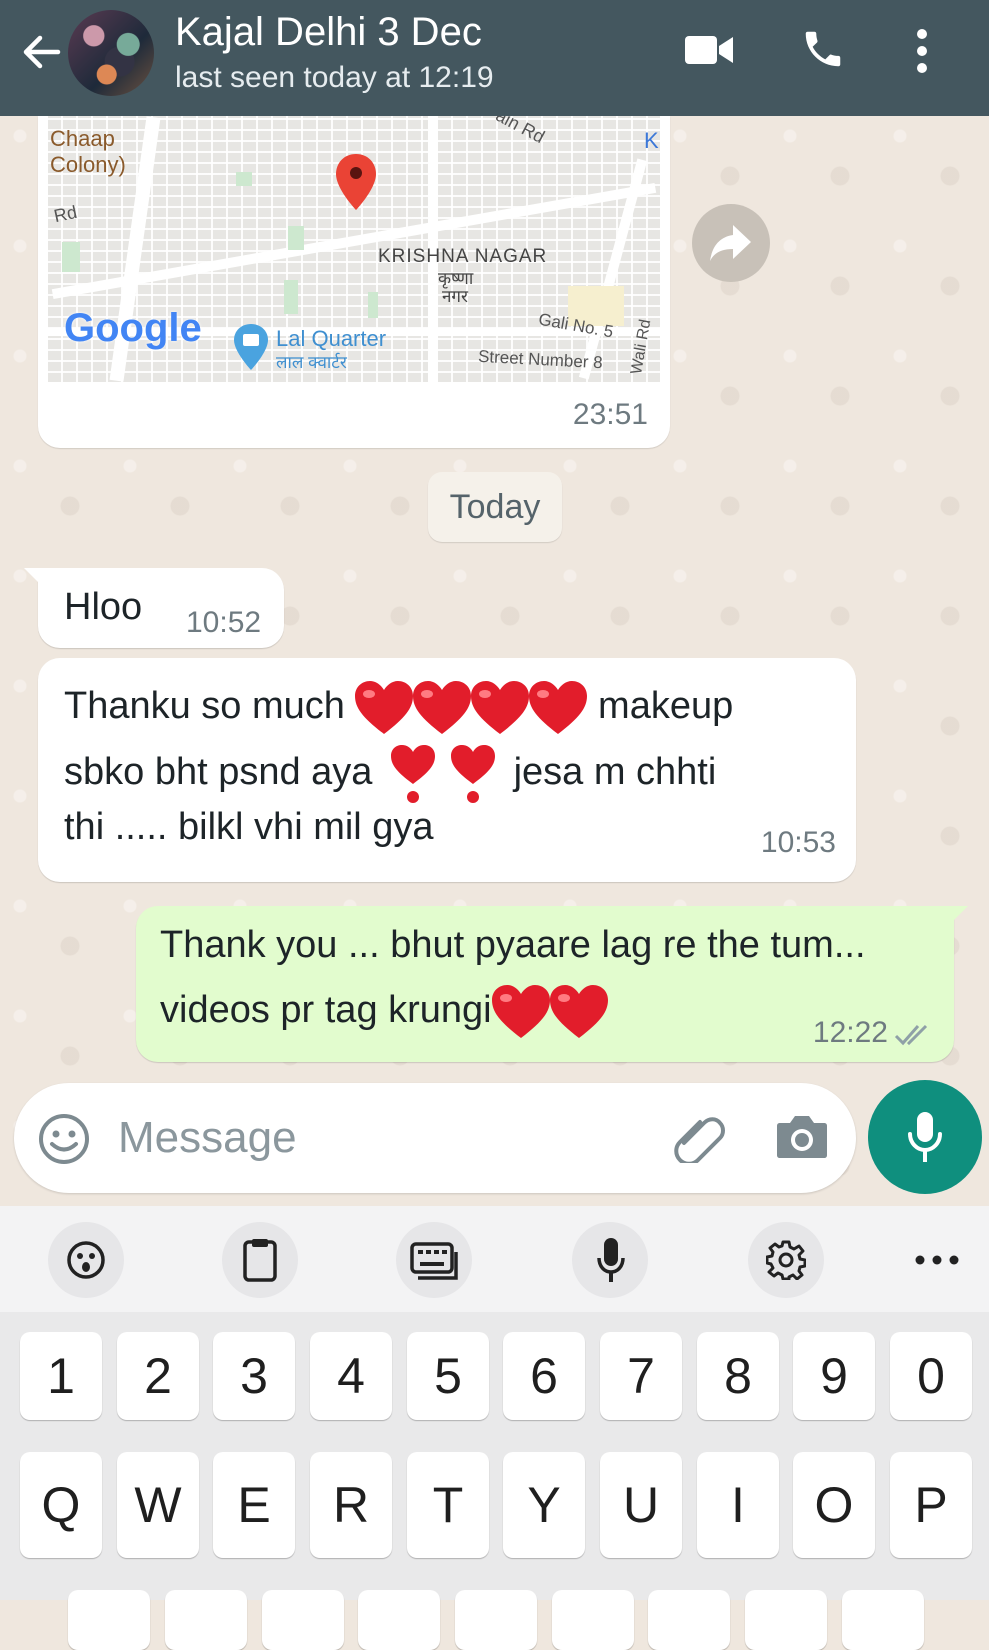  What do you see at coordinates (448, 1376) in the screenshot?
I see `key-5: 5` at bounding box center [448, 1376].